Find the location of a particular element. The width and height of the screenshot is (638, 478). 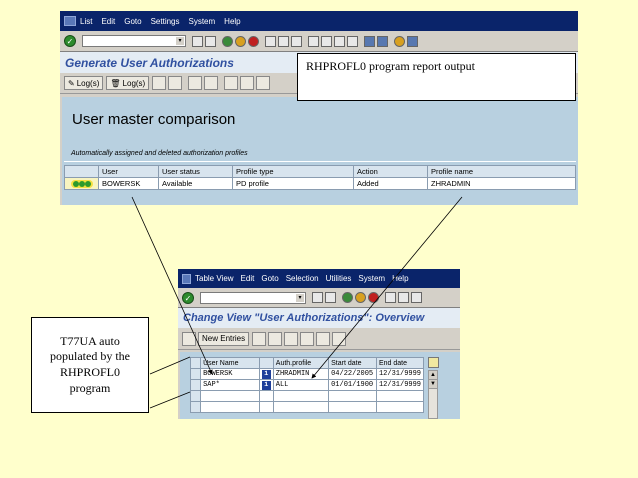

first-page-icon is located at coordinates (313, 41).